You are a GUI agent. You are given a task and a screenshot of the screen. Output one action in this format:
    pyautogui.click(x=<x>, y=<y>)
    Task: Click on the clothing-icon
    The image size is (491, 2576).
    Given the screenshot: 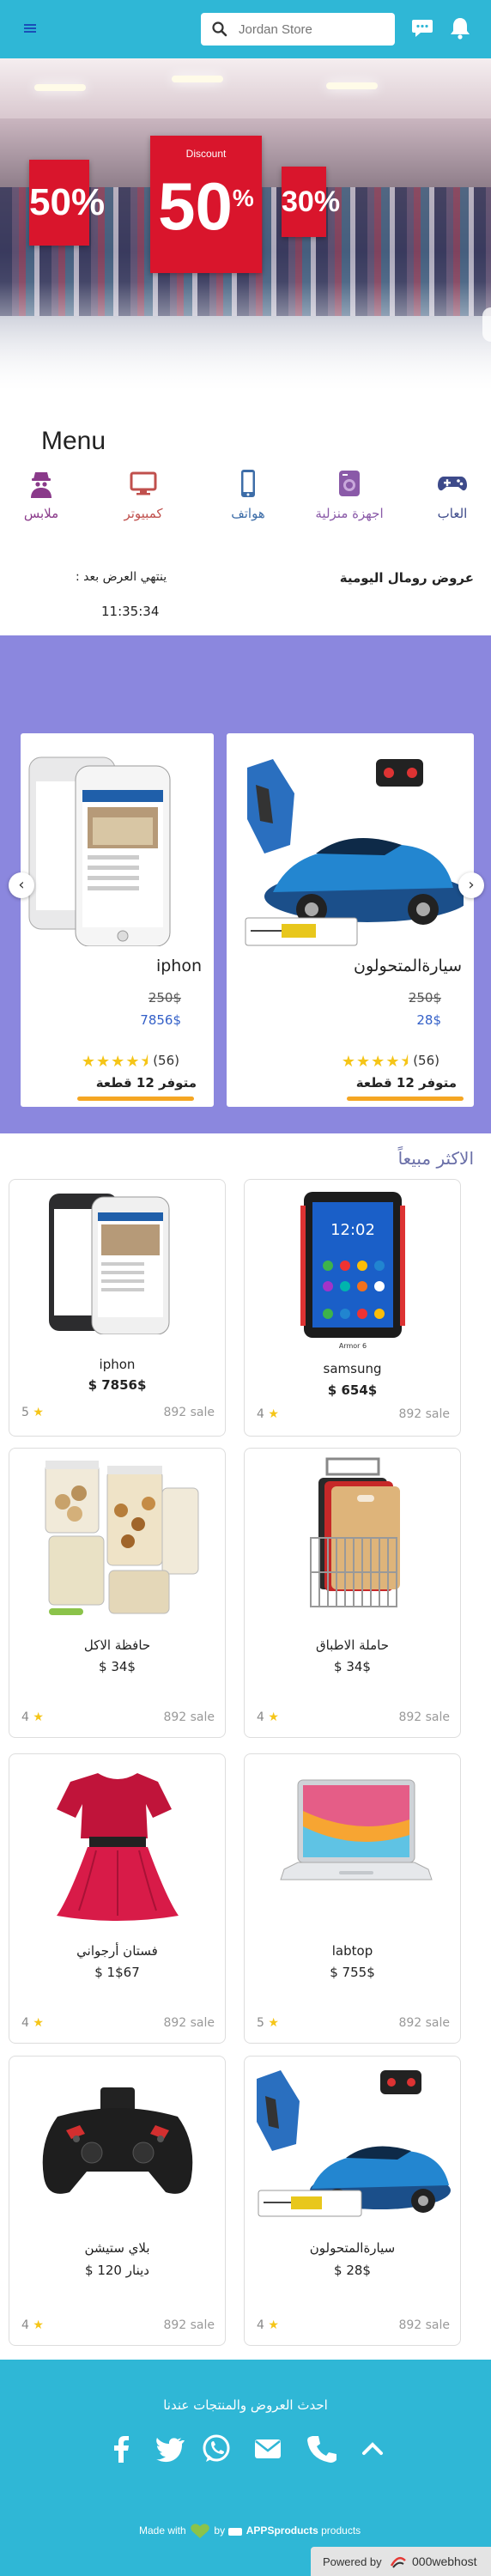 What is the action you would take?
    pyautogui.click(x=42, y=485)
    